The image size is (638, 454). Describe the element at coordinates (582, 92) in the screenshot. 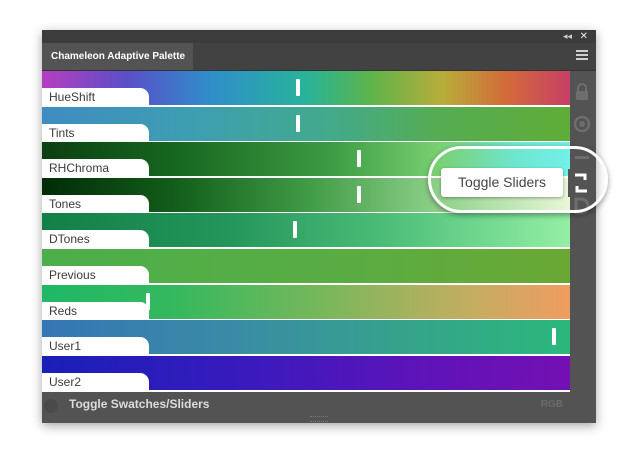

I see `lock-icon` at that location.